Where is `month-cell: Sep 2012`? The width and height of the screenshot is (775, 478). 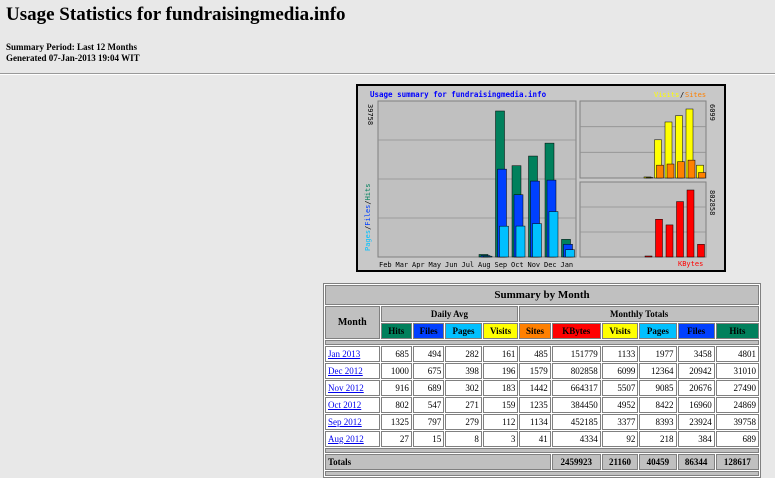
month-cell: Sep 2012 is located at coordinates (352, 422).